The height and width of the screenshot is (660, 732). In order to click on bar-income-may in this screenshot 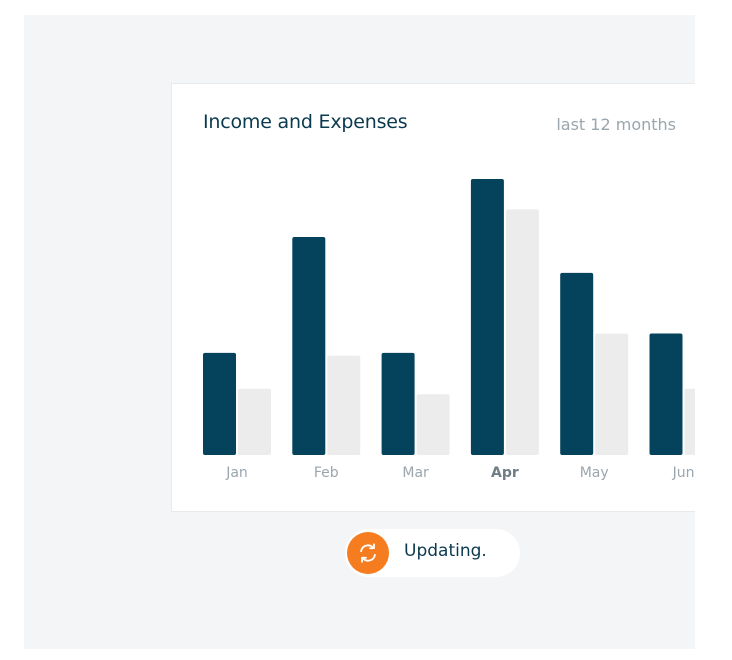, I will do `click(577, 363)`.